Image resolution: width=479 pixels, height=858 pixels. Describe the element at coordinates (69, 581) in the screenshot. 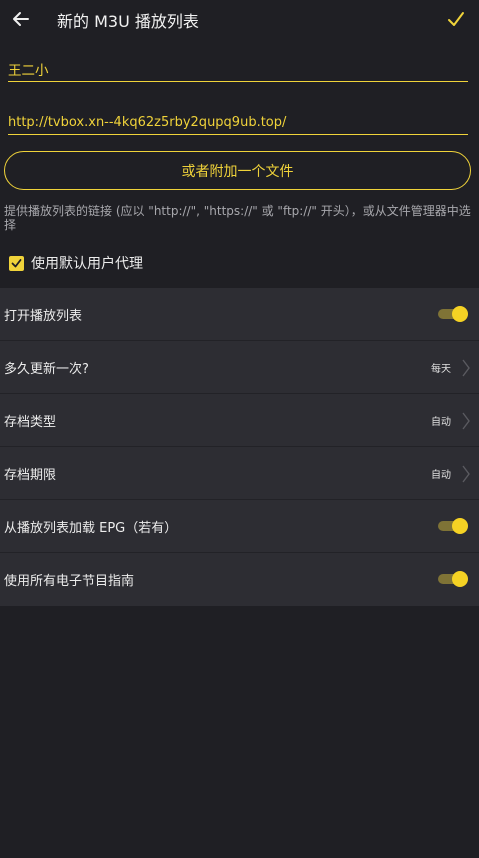

I see `setting-label: 使用所有电子节目指南` at that location.